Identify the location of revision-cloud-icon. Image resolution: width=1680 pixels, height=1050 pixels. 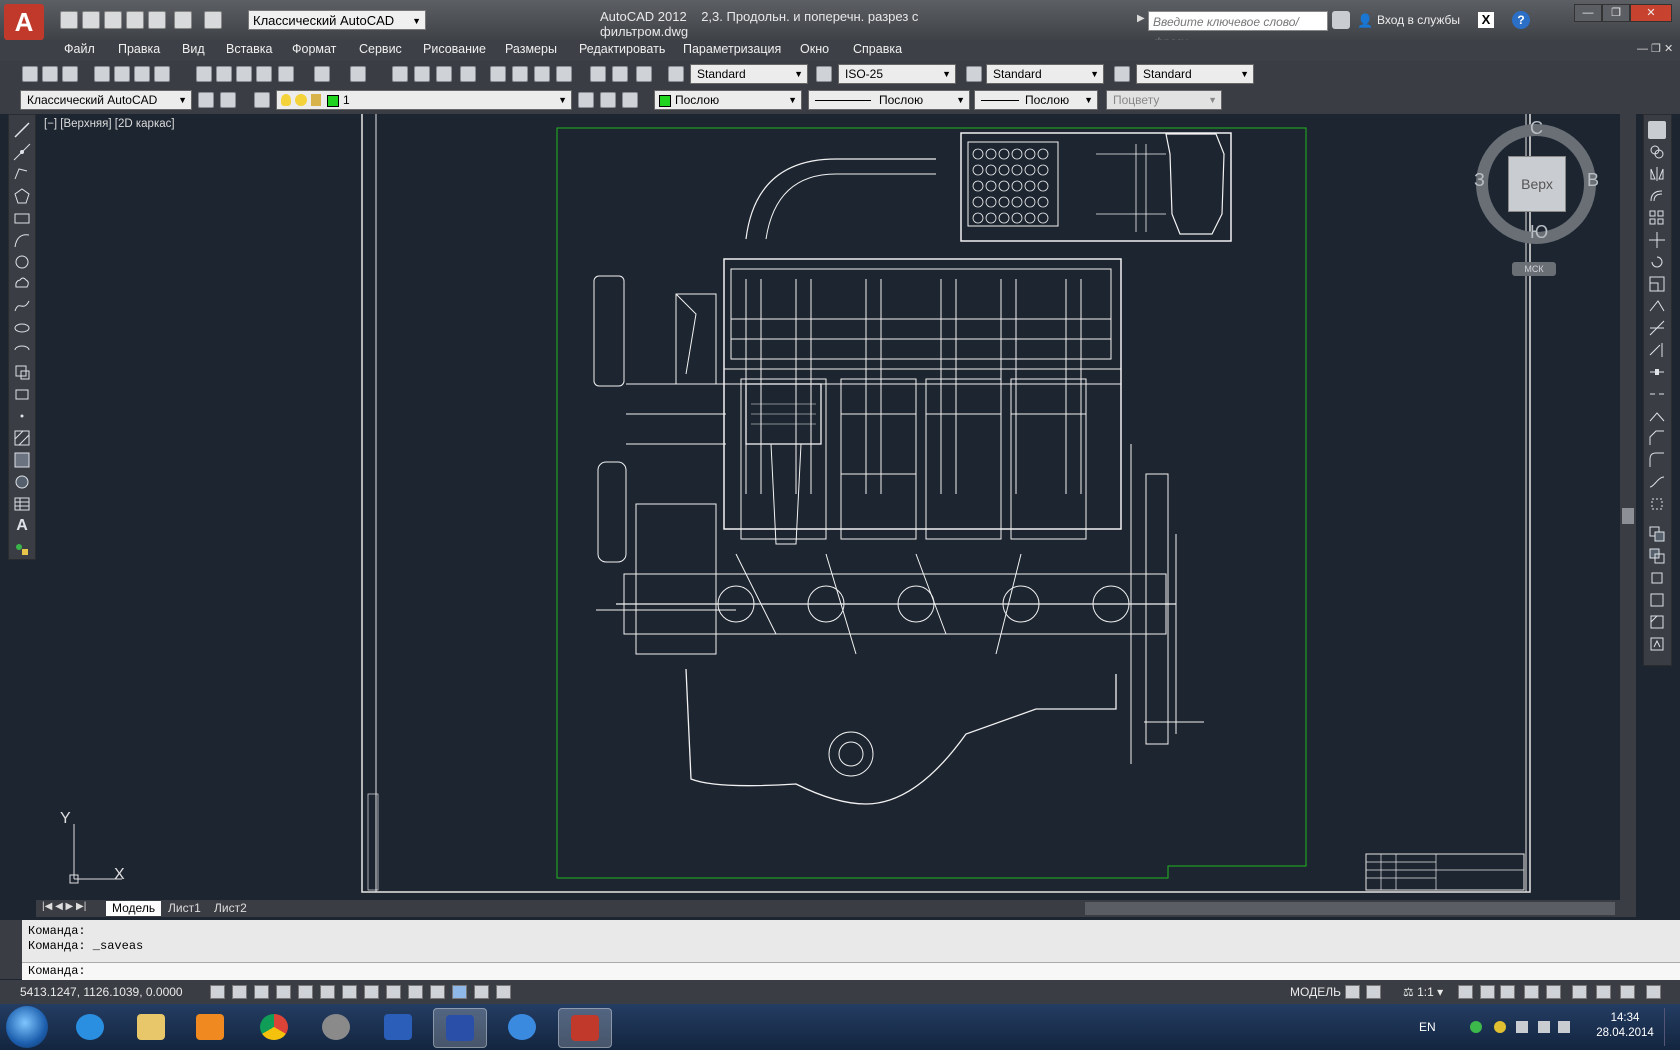
(22, 284).